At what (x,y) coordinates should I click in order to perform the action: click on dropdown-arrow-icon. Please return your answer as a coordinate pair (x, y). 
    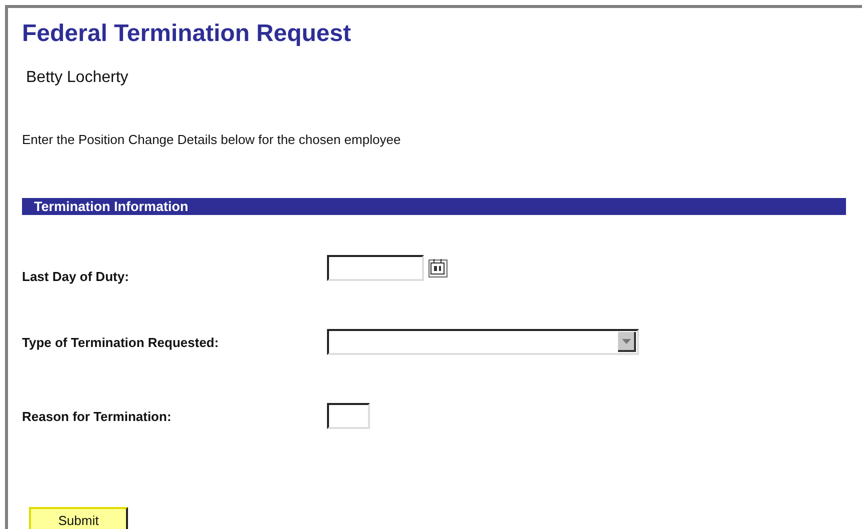
    Looking at the image, I should click on (626, 341).